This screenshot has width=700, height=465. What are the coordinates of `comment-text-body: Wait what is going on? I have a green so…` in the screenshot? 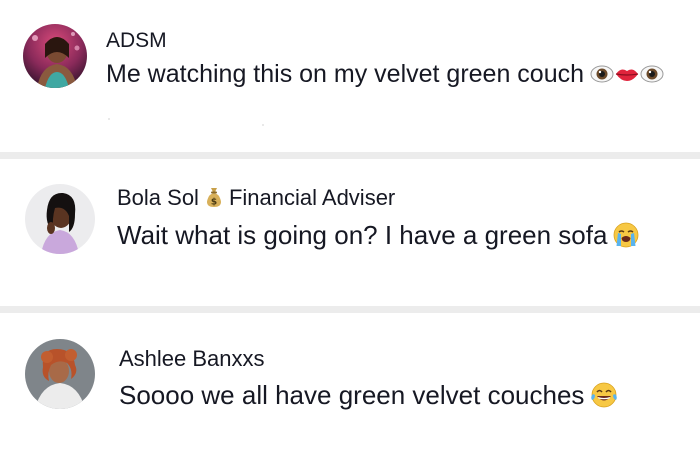 It's located at (362, 235).